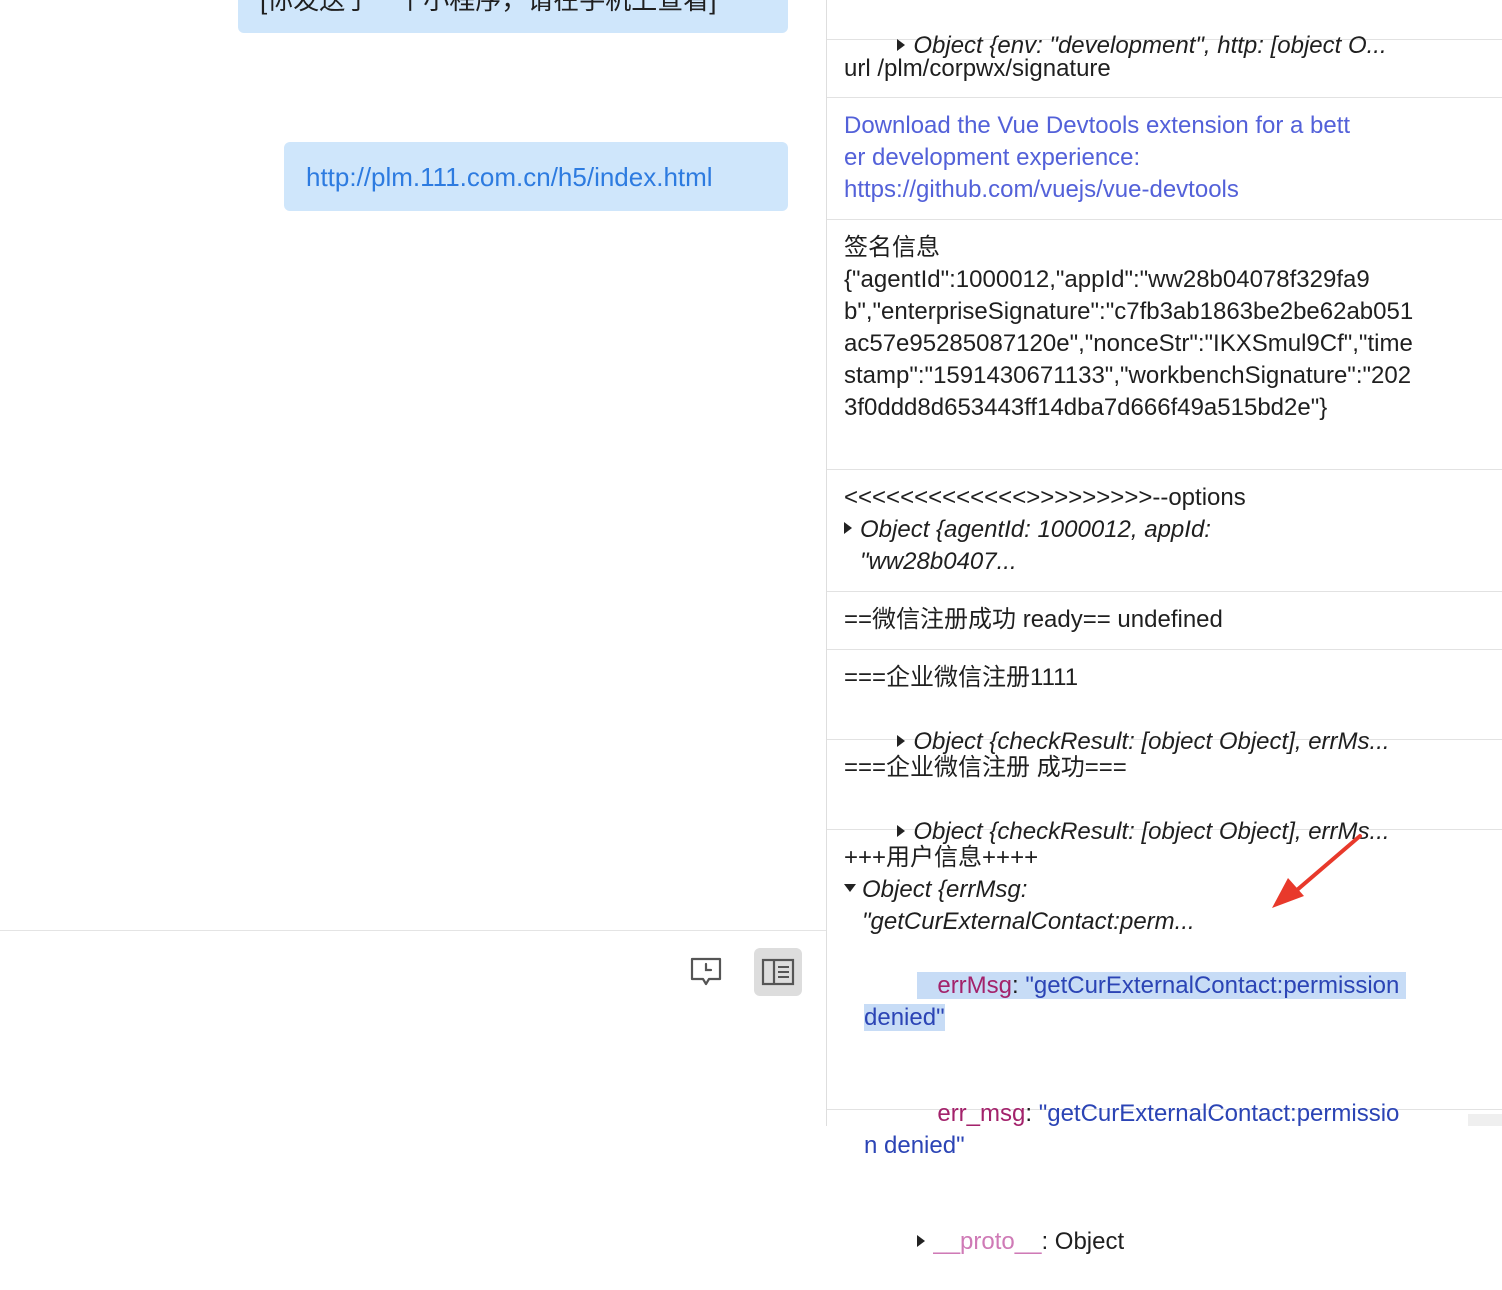 This screenshot has height=1290, width=1502. What do you see at coordinates (921, 1240) in the screenshot?
I see `expand-triangle-icon` at bounding box center [921, 1240].